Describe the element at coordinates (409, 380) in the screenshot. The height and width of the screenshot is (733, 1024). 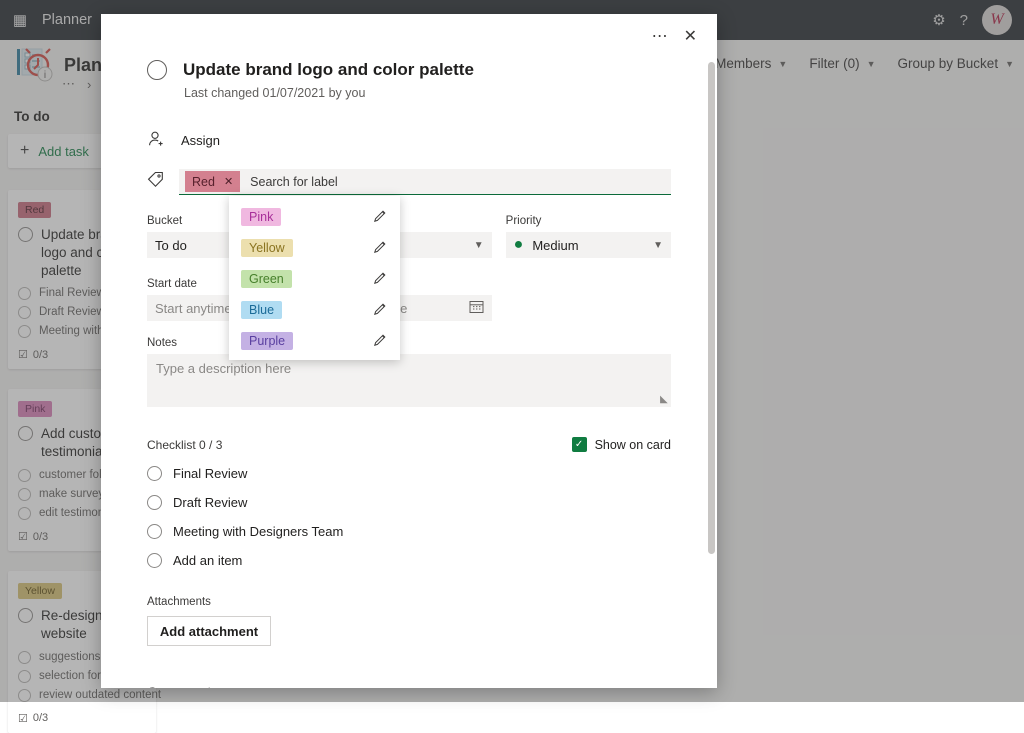
I see `notes-textarea: Type a description here ◢` at that location.